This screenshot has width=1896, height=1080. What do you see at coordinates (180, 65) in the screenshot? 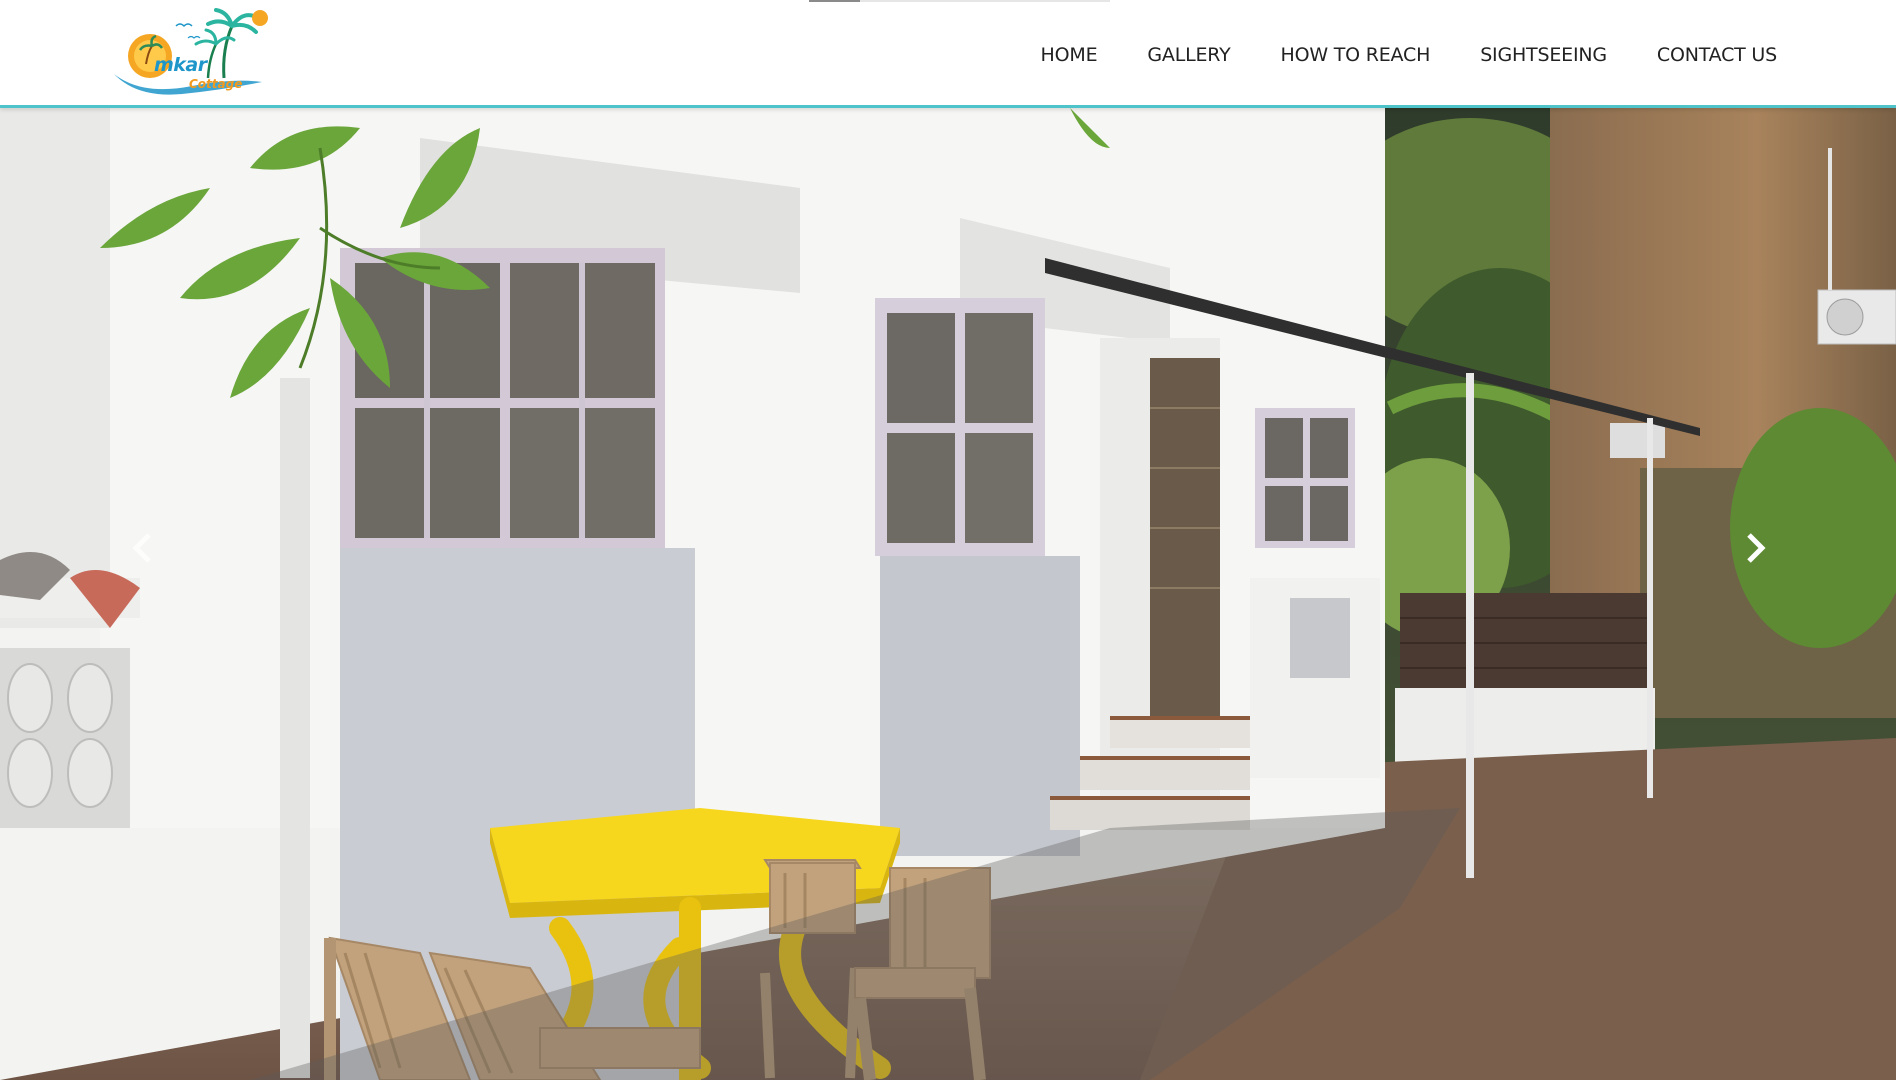
I see `logo-text: mkar` at bounding box center [180, 65].